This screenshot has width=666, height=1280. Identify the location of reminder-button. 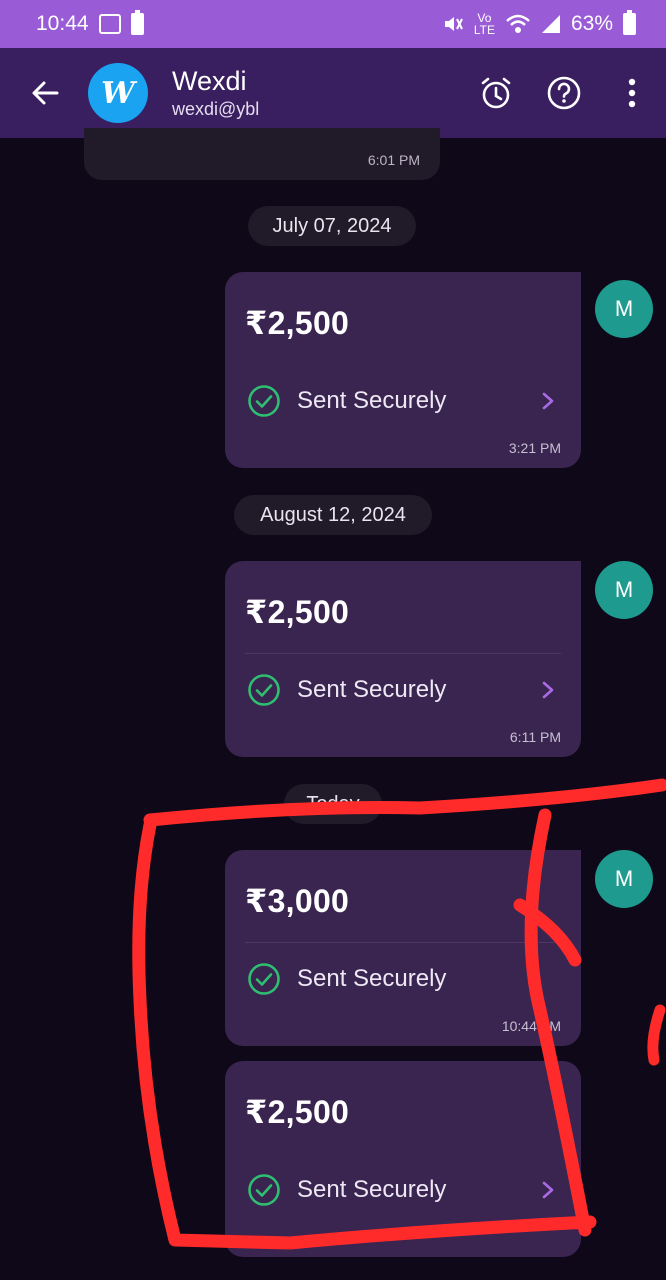
(496, 93).